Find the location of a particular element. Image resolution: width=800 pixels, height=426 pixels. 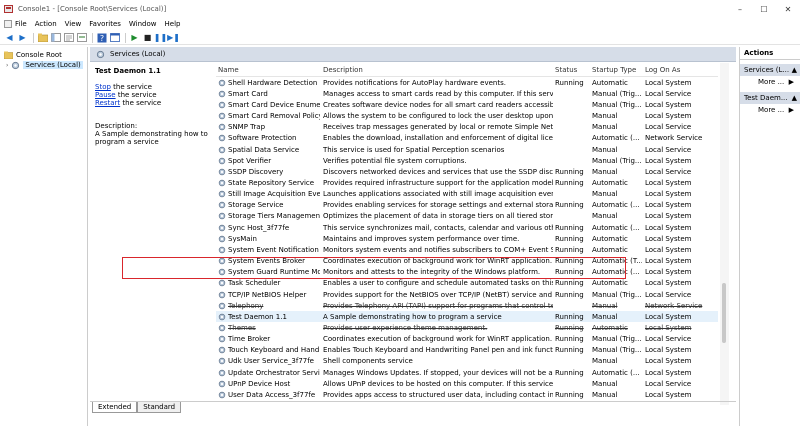

stop-service-icon: ■ is located at coordinates (147, 37).